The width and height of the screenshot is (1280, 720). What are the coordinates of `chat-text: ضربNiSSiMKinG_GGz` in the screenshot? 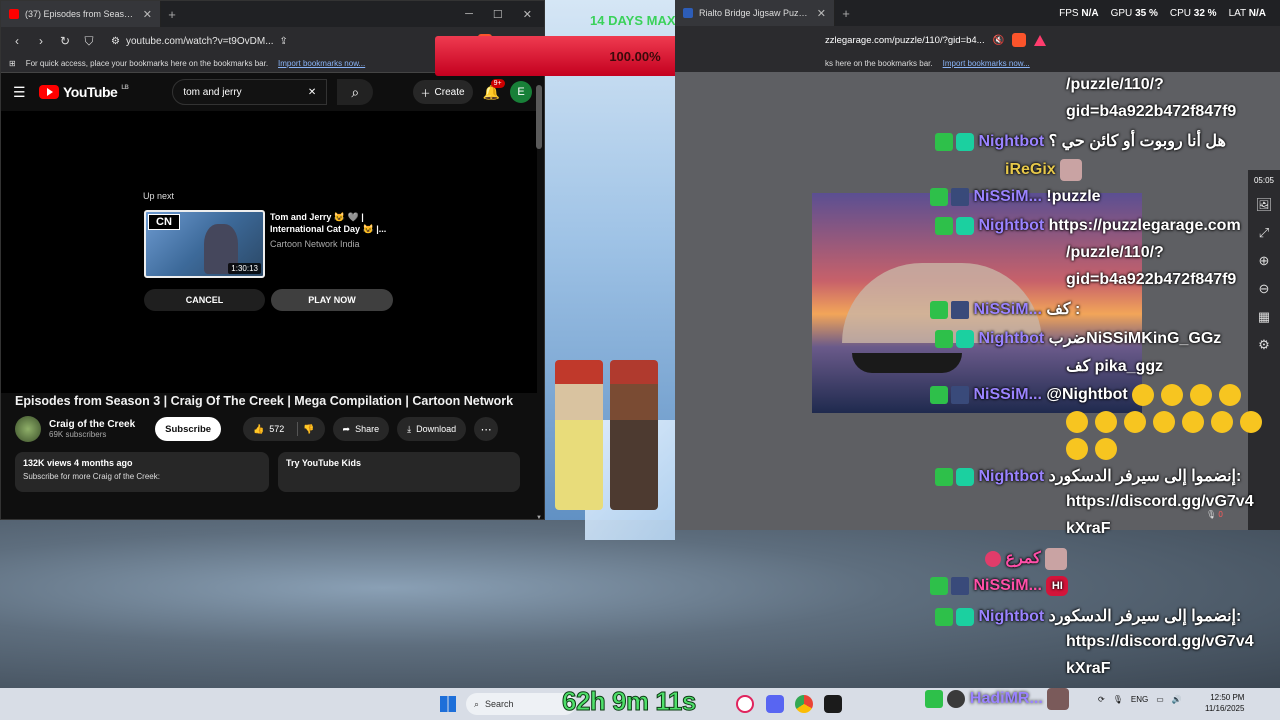 It's located at (1135, 338).